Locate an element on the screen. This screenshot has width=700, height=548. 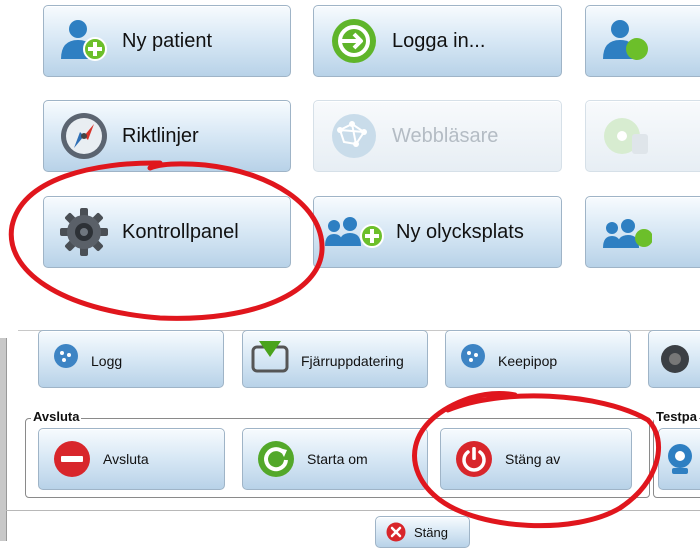
restart-label: Starta om is located at coordinates (337, 459).